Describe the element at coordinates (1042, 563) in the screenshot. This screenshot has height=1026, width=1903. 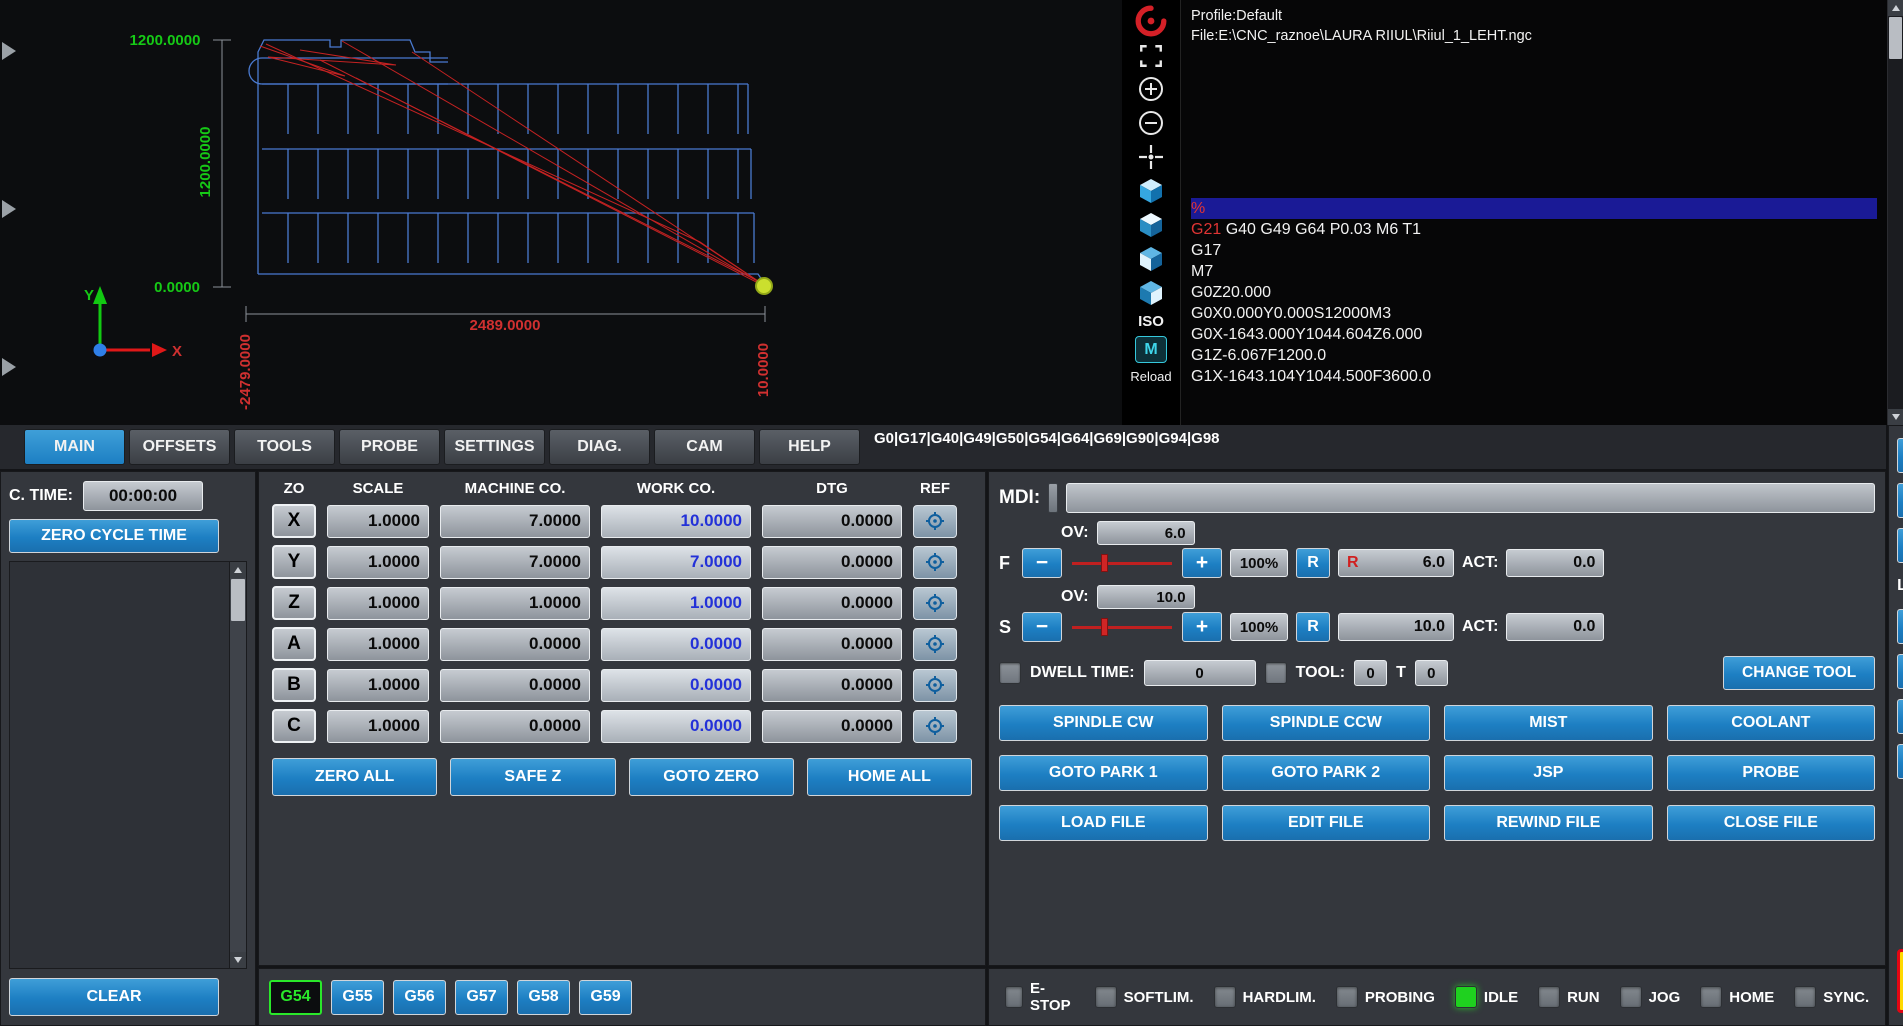
I see `feed-minus-button: −` at that location.